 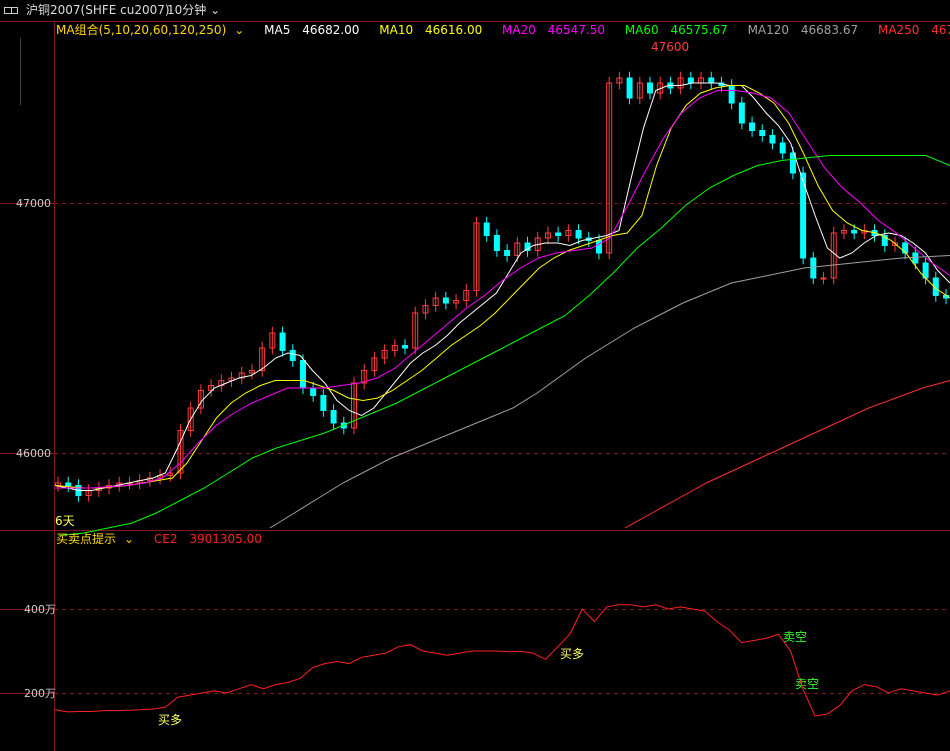 I want to click on legend-ce2-value: 3901305.00, so click(x=225, y=539).